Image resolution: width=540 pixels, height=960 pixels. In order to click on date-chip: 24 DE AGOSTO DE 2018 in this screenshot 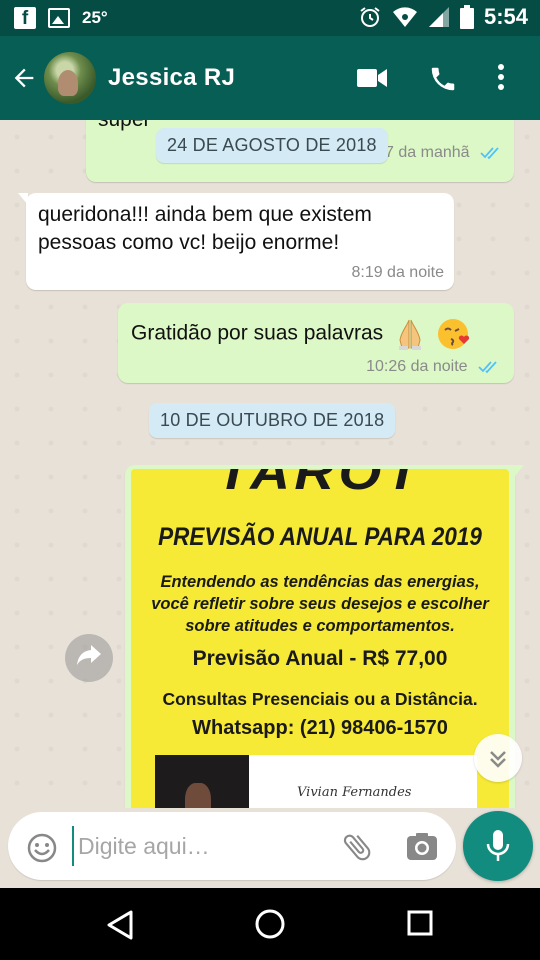, I will do `click(272, 145)`.